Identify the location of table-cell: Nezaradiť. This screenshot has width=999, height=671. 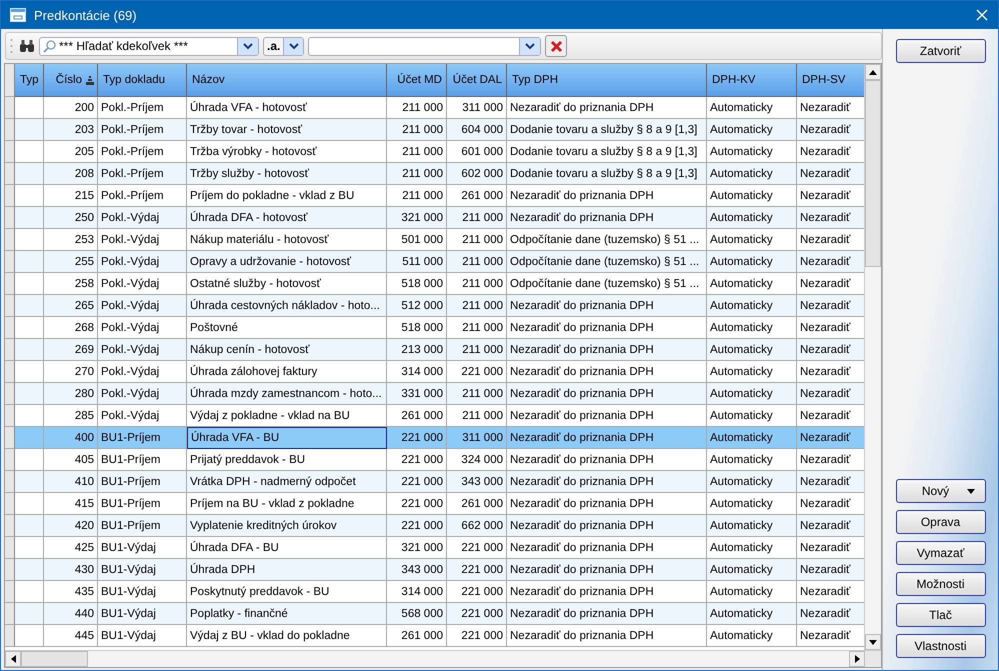
(825, 394).